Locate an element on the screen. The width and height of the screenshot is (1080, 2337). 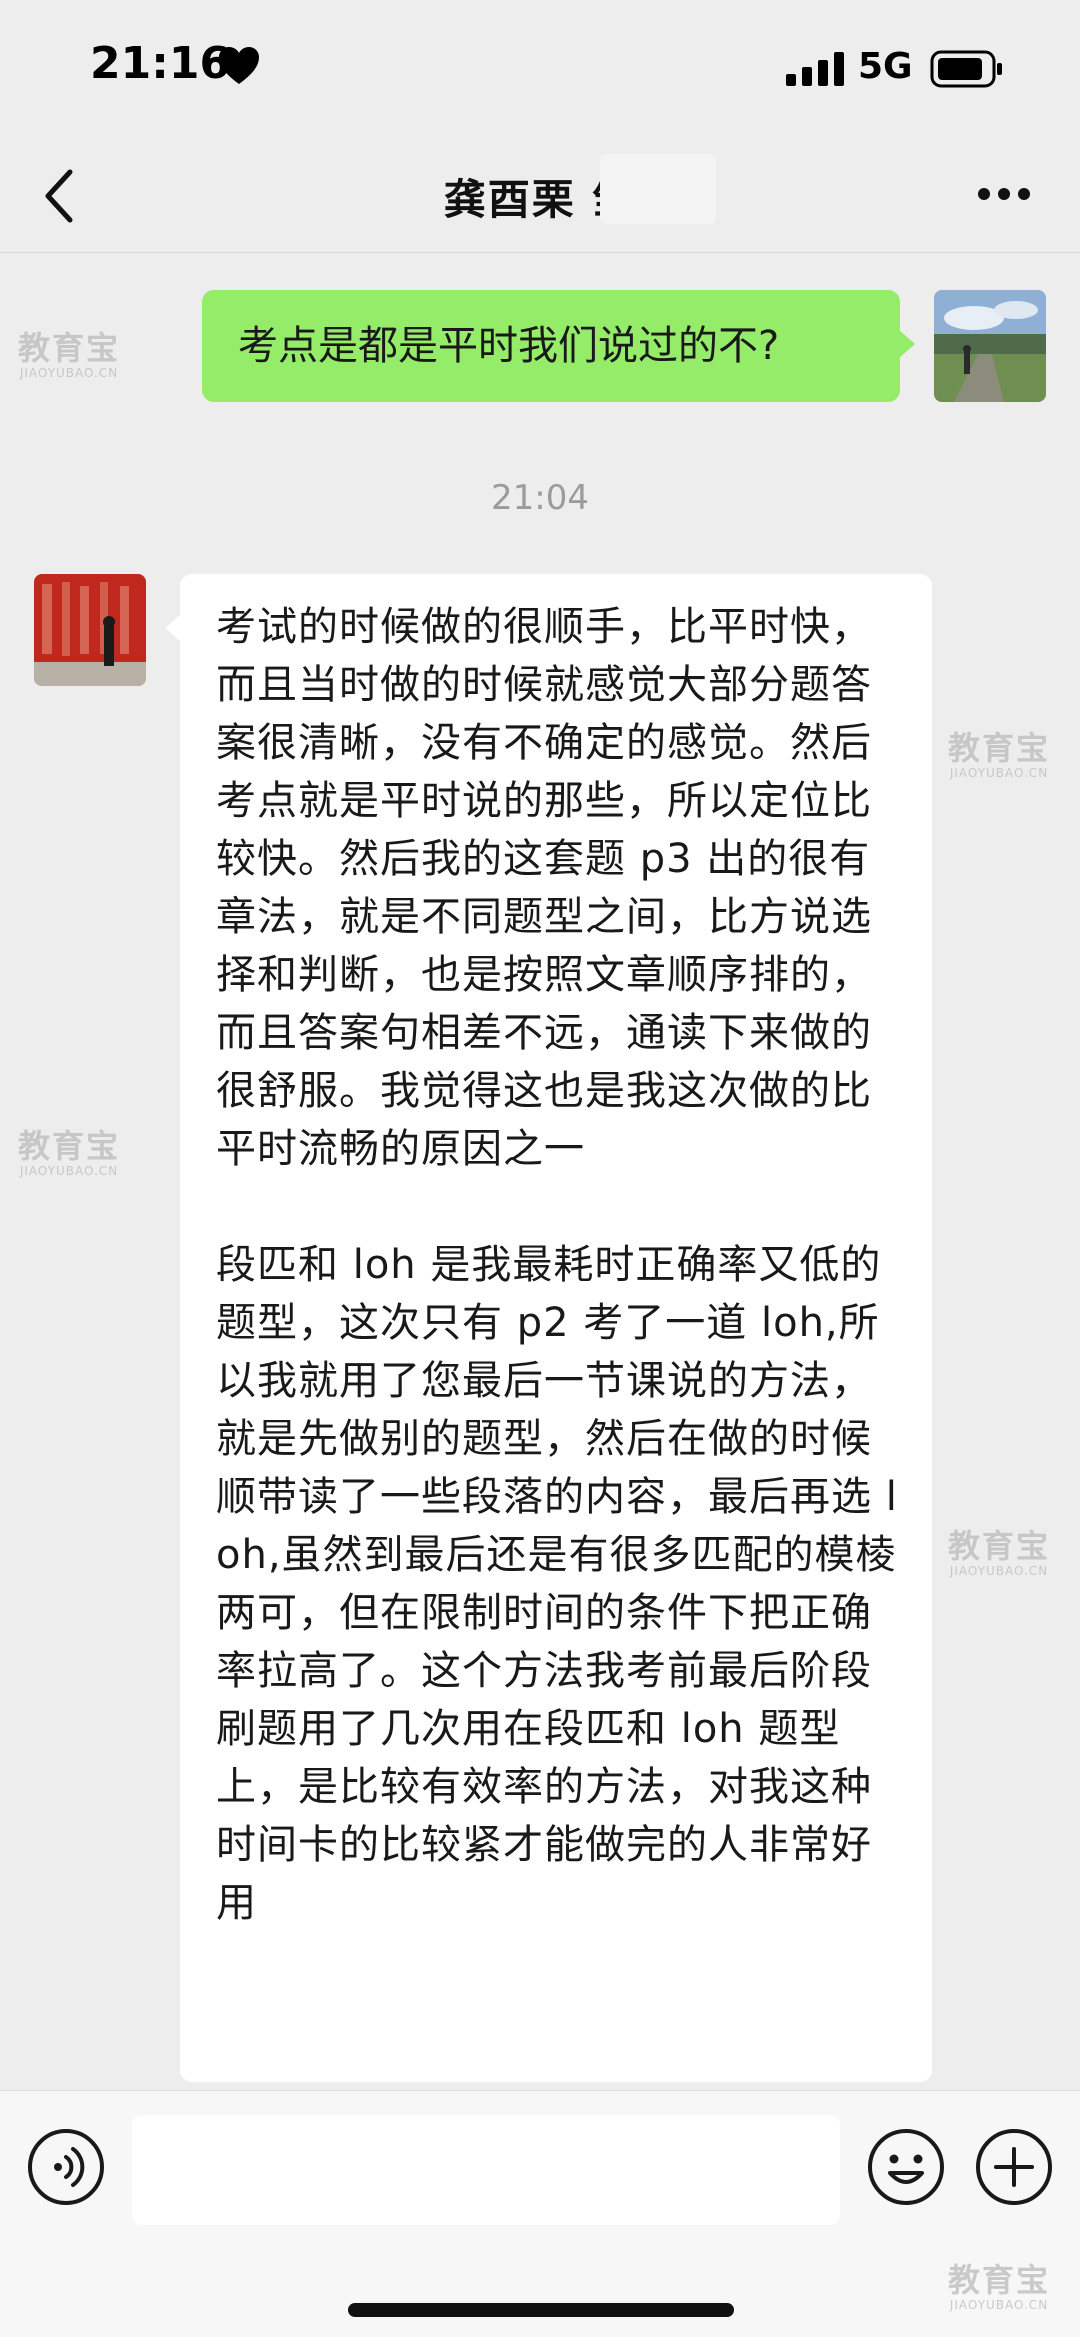
voice-icon is located at coordinates (66, 2167).